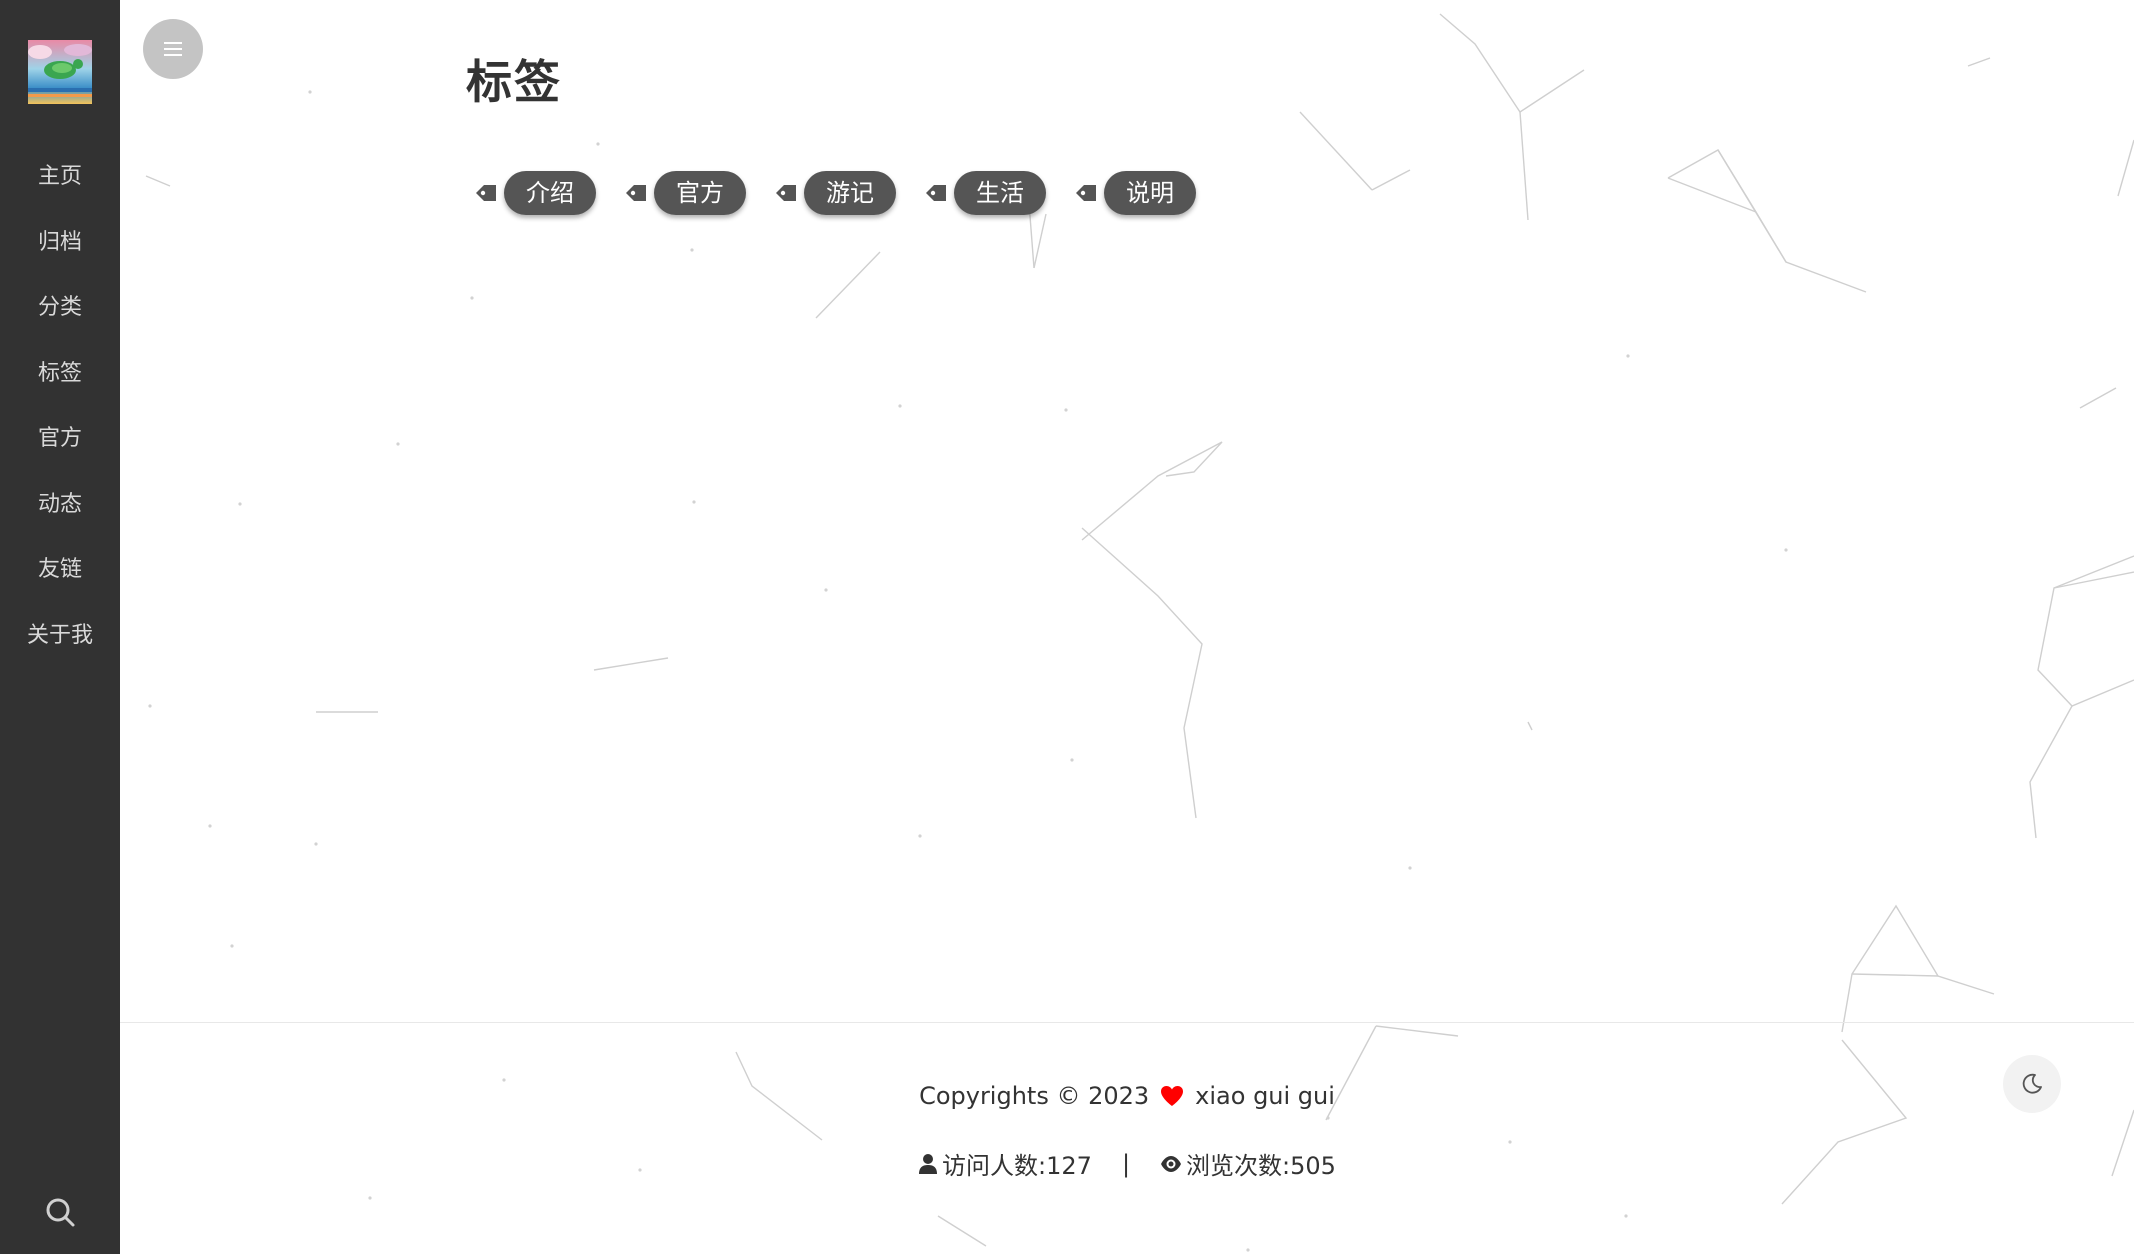 The image size is (2134, 1254). I want to click on hamburger-icon, so click(173, 49).